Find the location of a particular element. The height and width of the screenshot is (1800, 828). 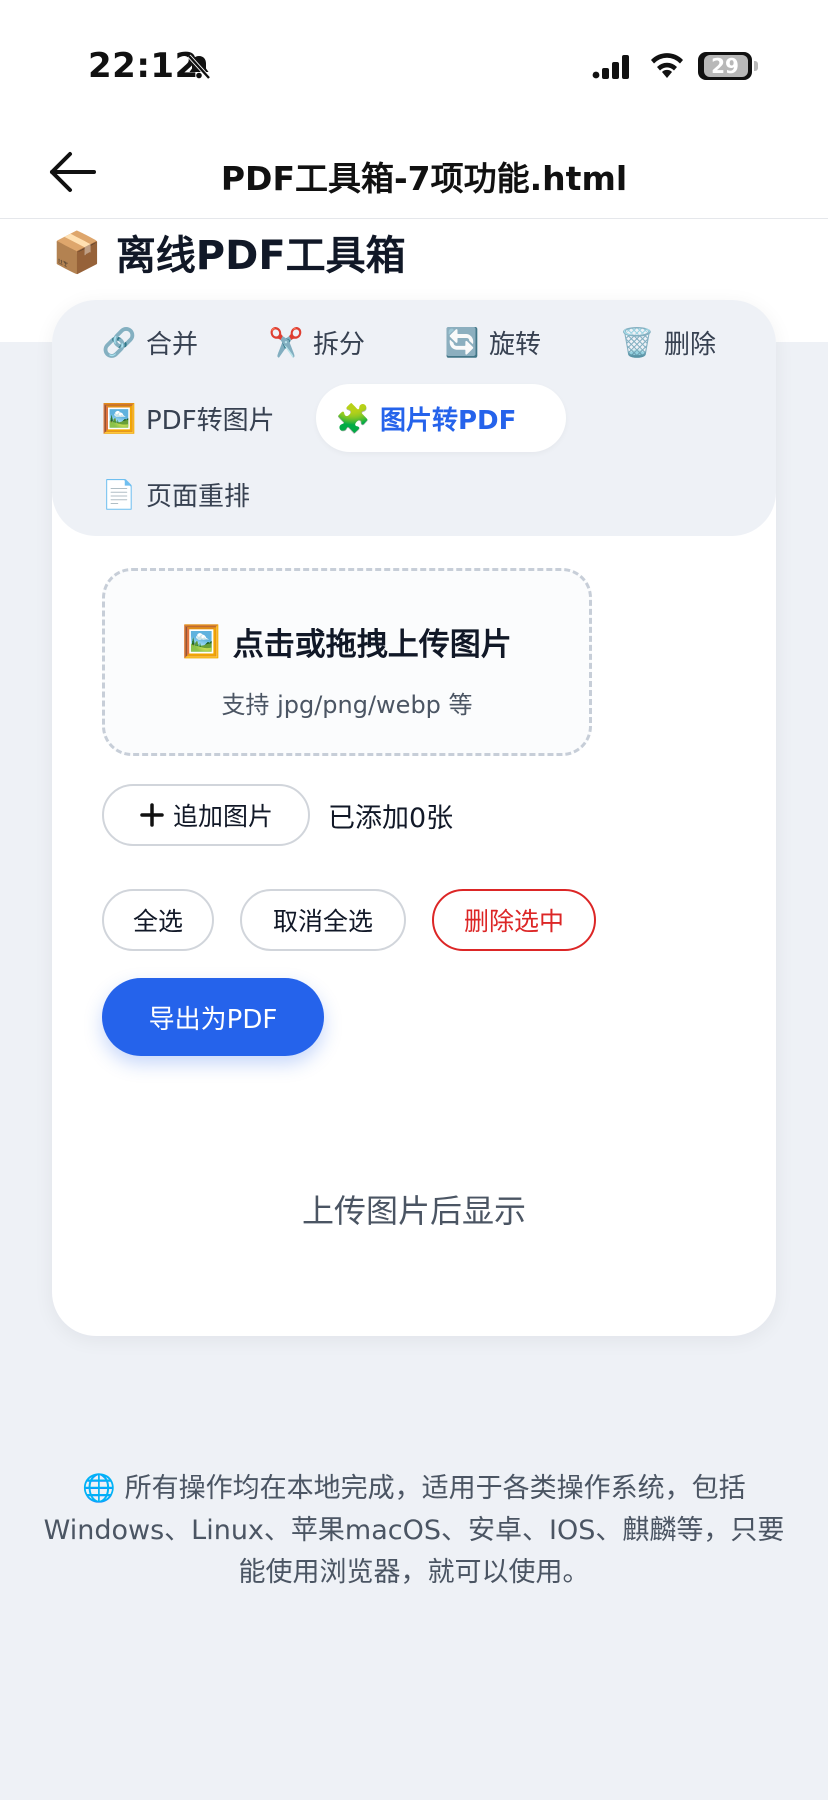

tab-label: 图片转PDF is located at coordinates (448, 420).